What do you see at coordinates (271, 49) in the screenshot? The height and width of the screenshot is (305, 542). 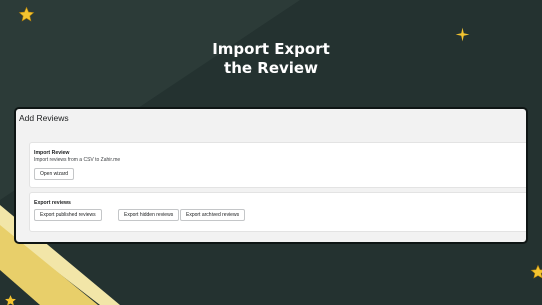 I see `headline-line-1: Import Export` at bounding box center [271, 49].